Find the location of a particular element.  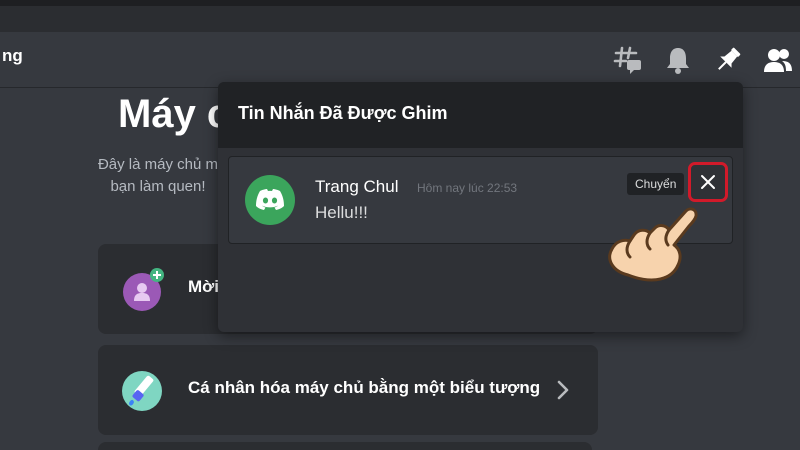

channel-name: ng is located at coordinates (12, 55).